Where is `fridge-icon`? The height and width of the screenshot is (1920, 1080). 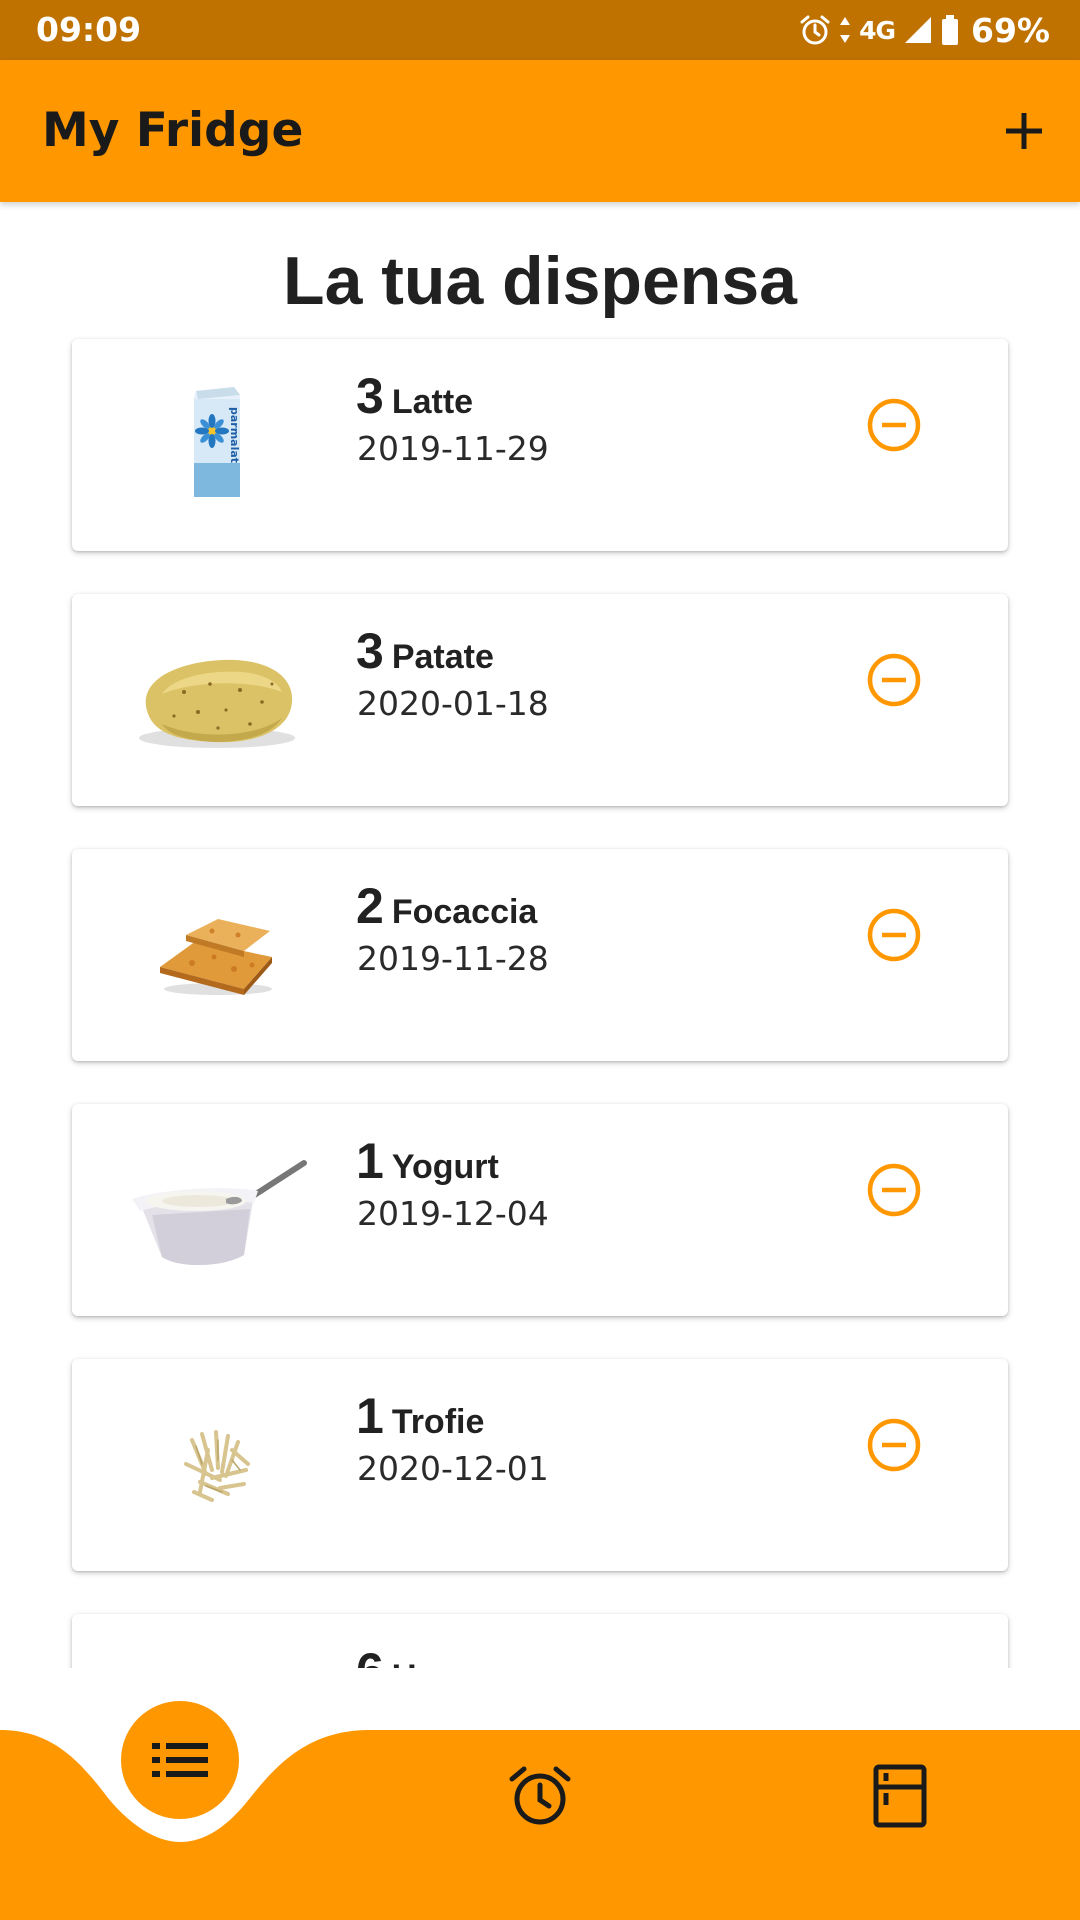
fridge-icon is located at coordinates (900, 1796).